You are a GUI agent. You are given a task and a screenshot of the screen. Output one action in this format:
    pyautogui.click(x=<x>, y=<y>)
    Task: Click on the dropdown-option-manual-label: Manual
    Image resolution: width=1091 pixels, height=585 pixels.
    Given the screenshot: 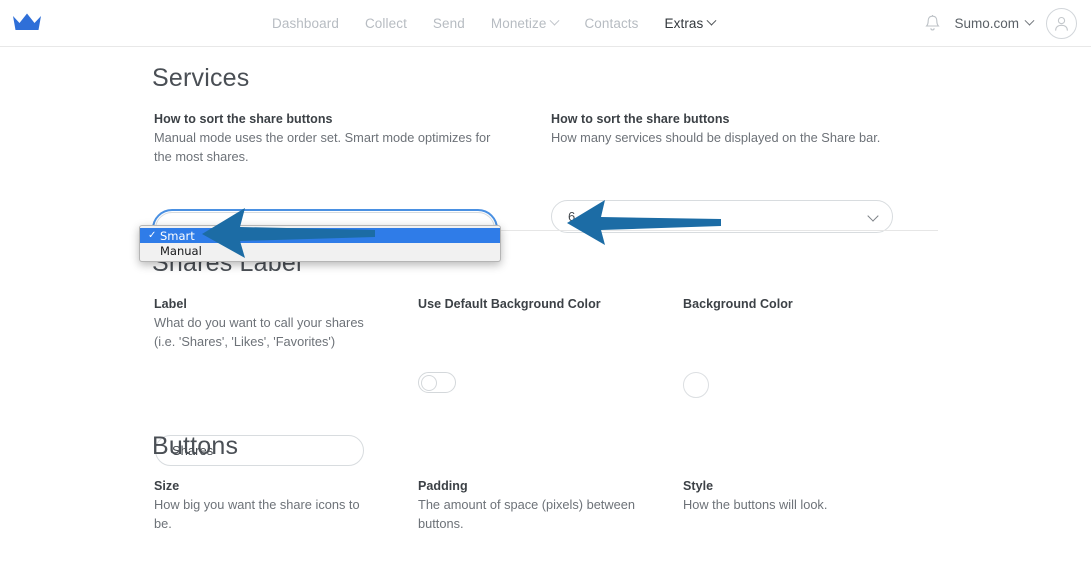 What is the action you would take?
    pyautogui.click(x=181, y=250)
    